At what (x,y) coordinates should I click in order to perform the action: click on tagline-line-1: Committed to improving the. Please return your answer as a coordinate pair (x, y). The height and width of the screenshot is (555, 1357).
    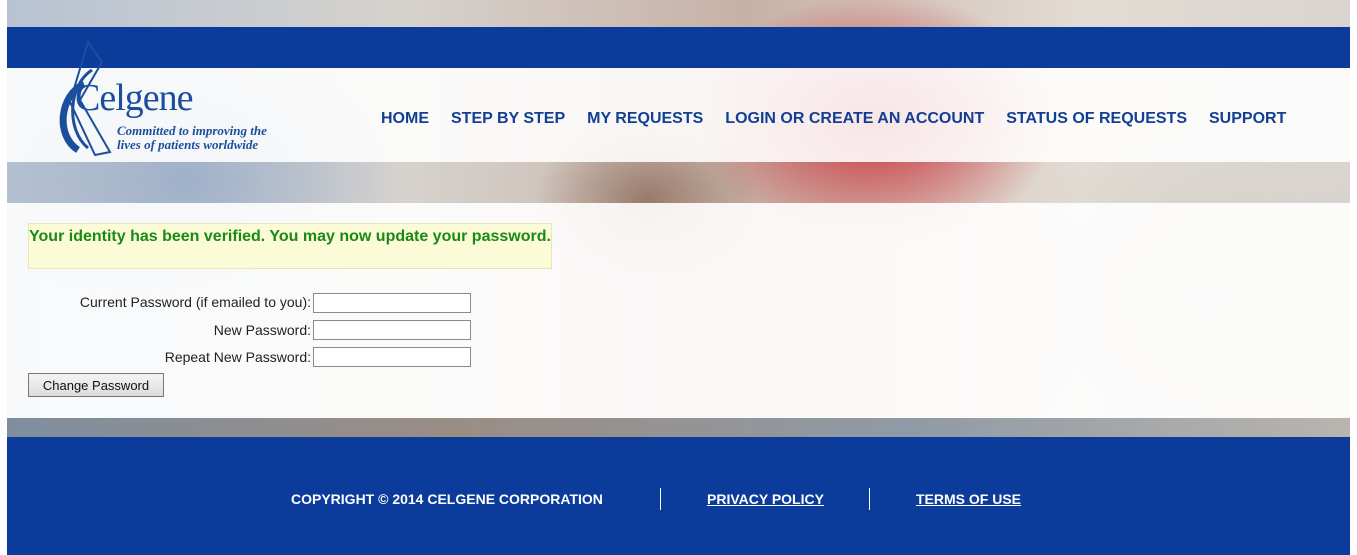
    Looking at the image, I should click on (192, 130).